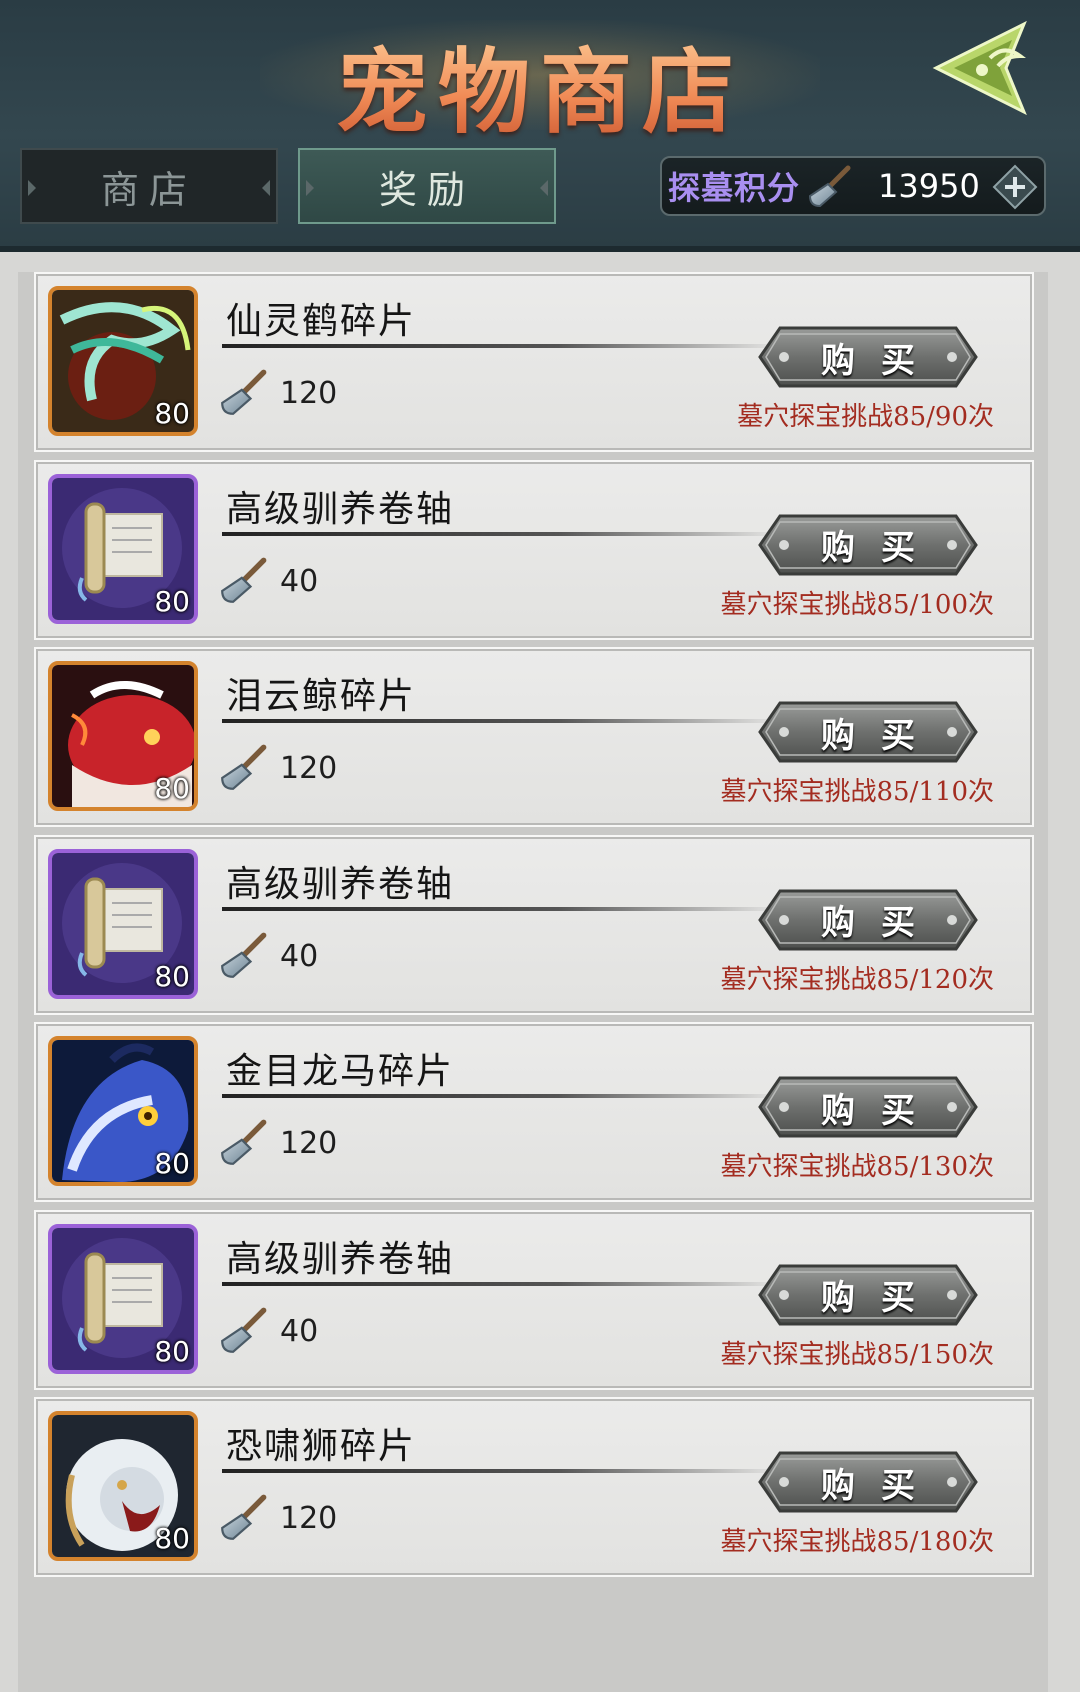  What do you see at coordinates (857, 604) in the screenshot?
I see `purchase-requirement: 墓穴探宝挑战85/100次` at bounding box center [857, 604].